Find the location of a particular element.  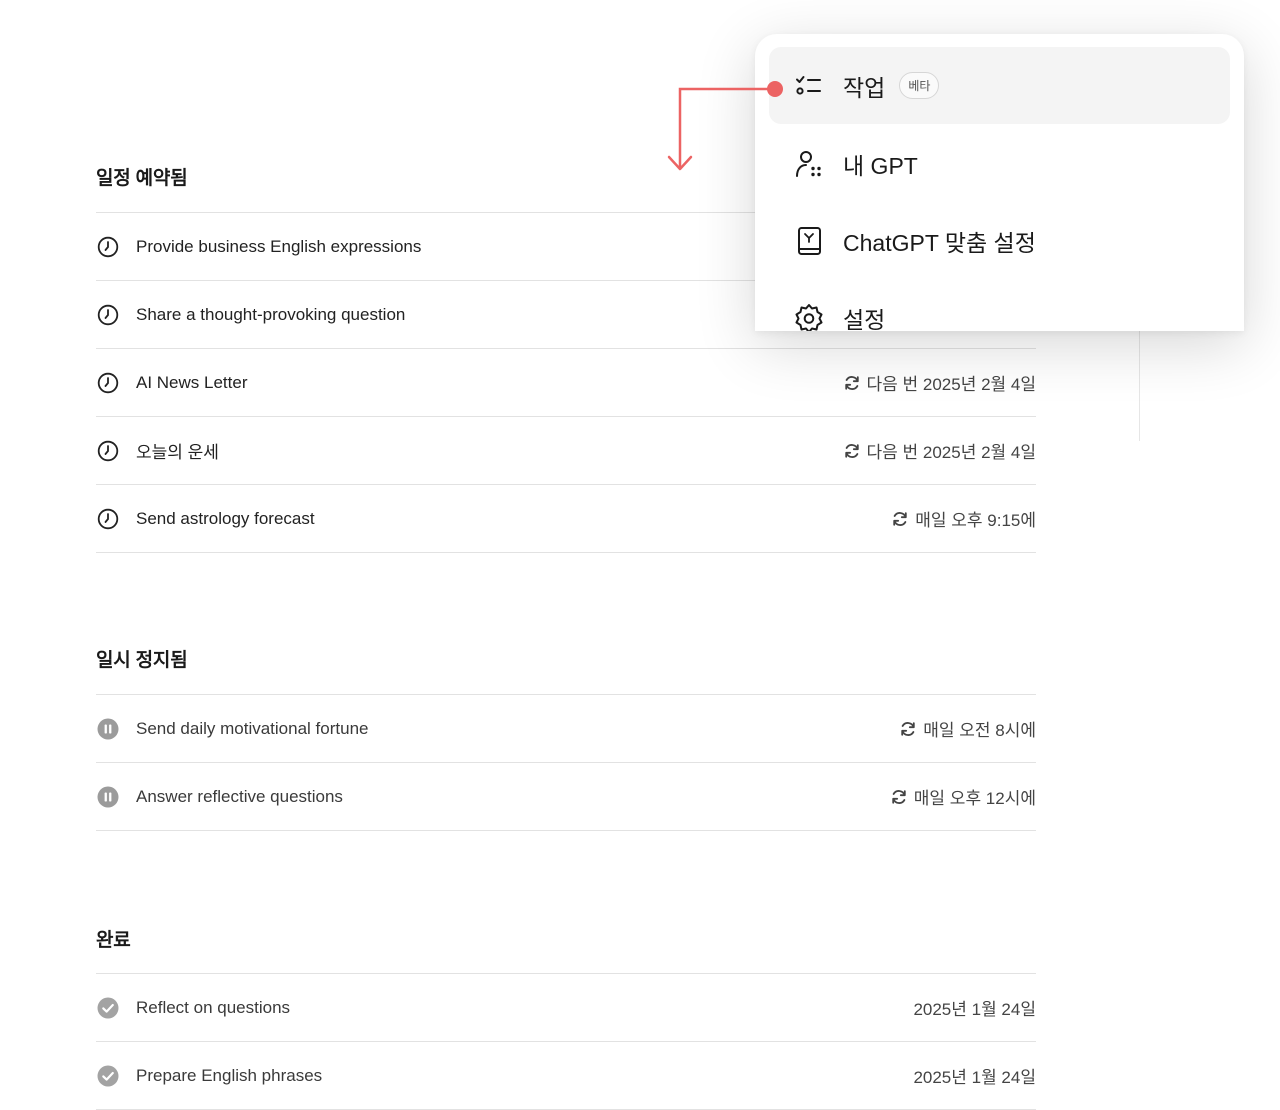

task-title: Reflect on questions is located at coordinates (213, 1007).